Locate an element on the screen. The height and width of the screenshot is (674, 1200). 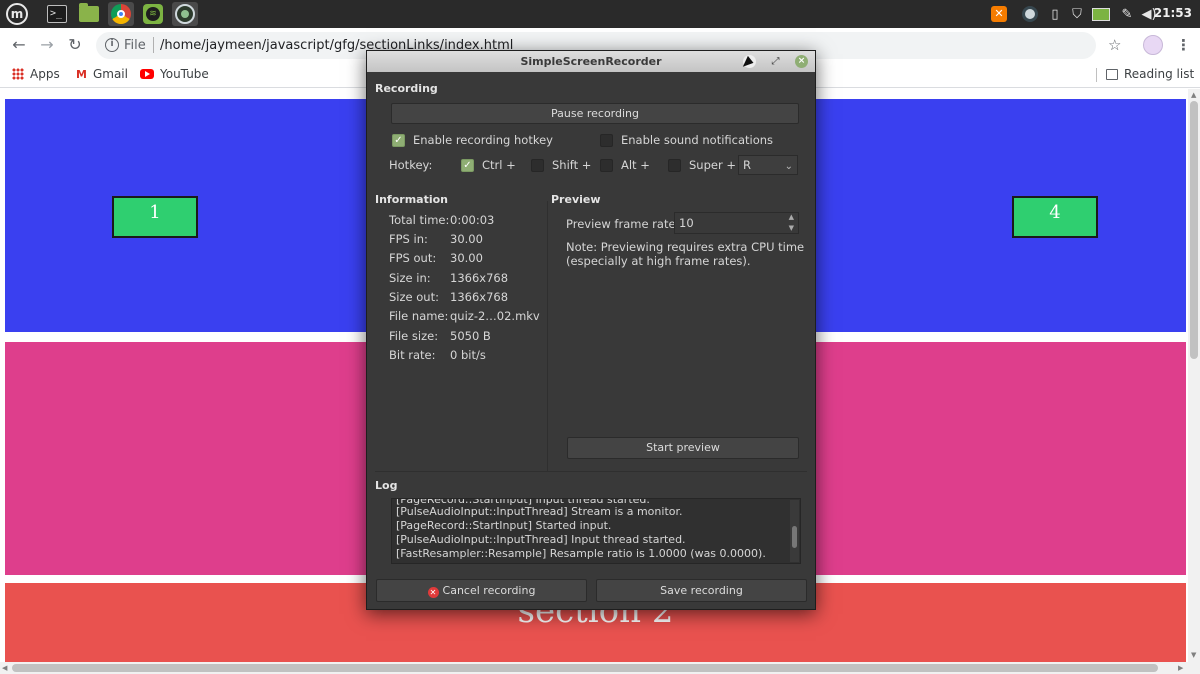
checkmark-icon: ✓ is located at coordinates (467, 165).